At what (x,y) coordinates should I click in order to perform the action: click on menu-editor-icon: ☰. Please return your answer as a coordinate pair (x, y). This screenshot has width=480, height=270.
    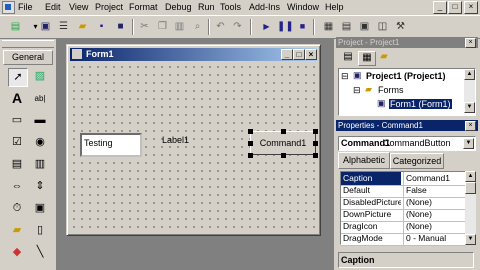
    Looking at the image, I should click on (63, 26).